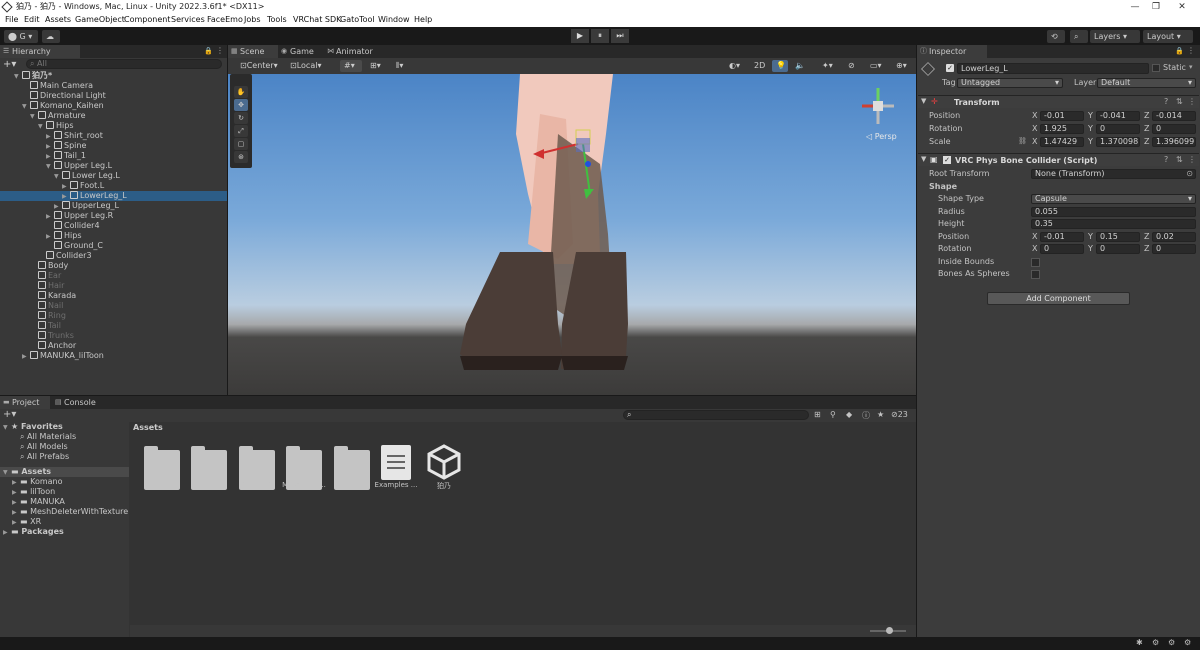  What do you see at coordinates (241, 92) in the screenshot?
I see `hand-tool-icon: ✋` at bounding box center [241, 92].